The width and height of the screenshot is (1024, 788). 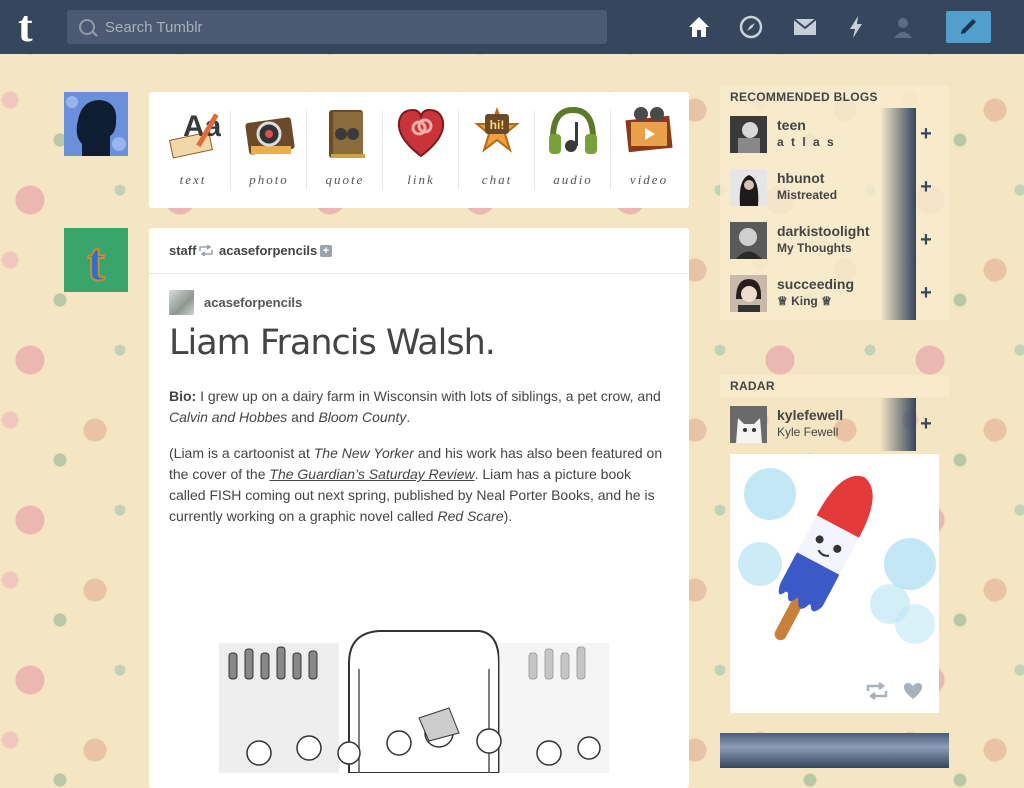 What do you see at coordinates (470, 516) in the screenshot?
I see `red-scare-text: Red Scare` at bounding box center [470, 516].